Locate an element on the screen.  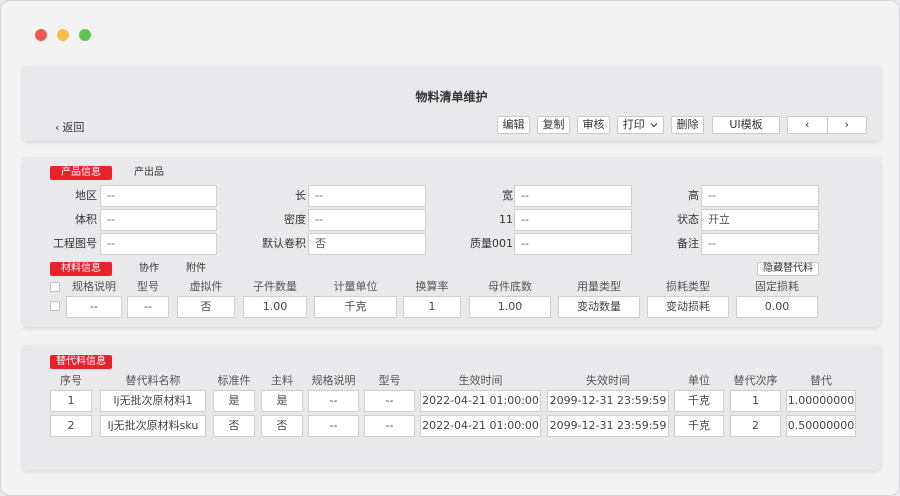
col-header: 替代次序 is located at coordinates (755, 380).